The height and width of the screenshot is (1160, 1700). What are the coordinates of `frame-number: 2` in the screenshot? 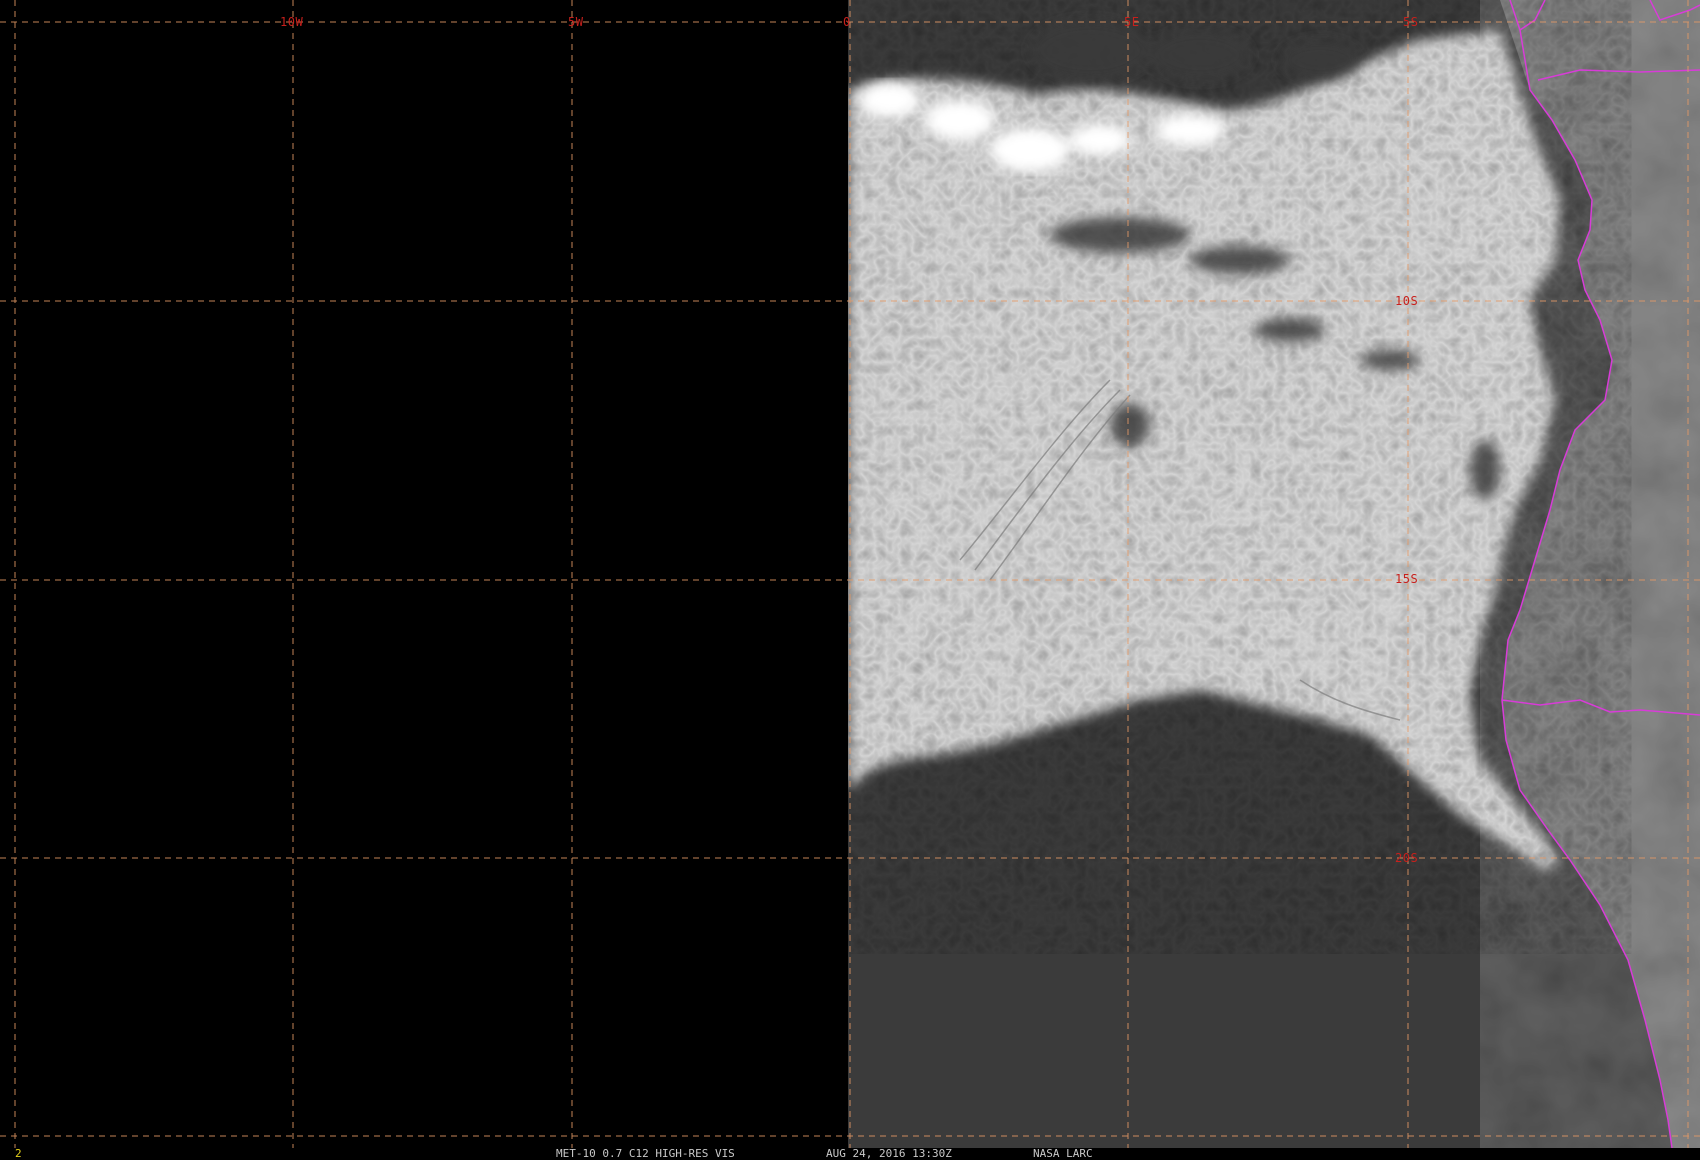 It's located at (18, 1153).